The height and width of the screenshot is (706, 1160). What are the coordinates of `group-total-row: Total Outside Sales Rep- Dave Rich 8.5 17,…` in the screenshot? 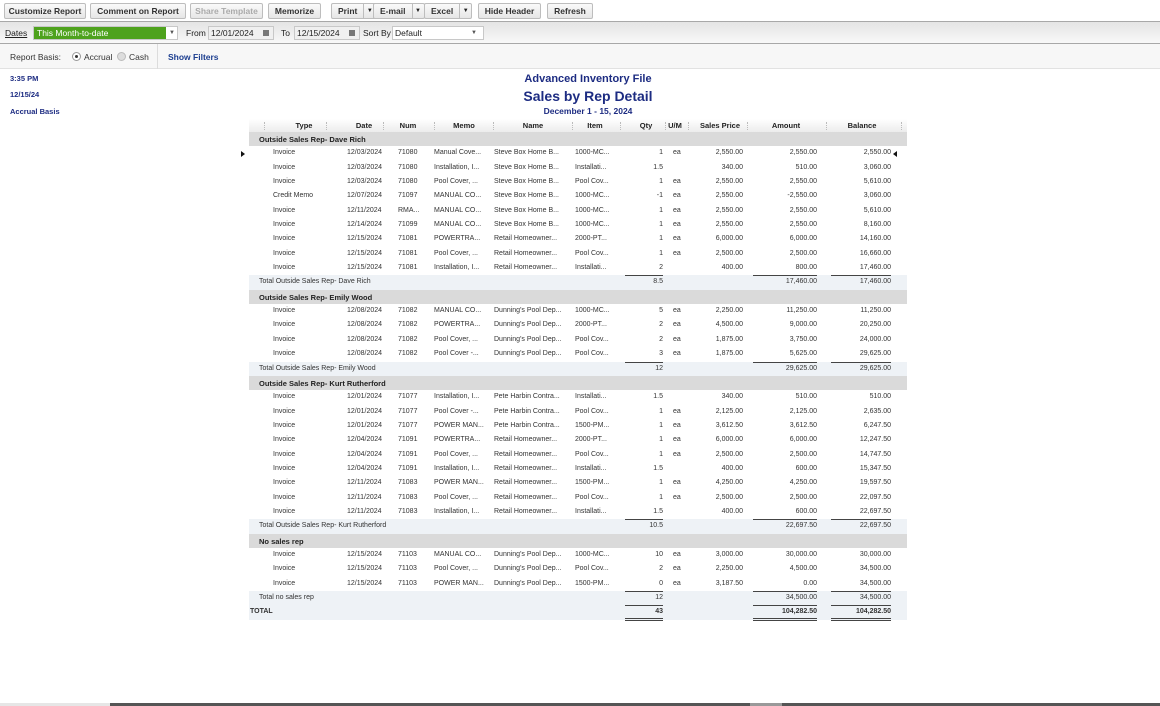 It's located at (578, 282).